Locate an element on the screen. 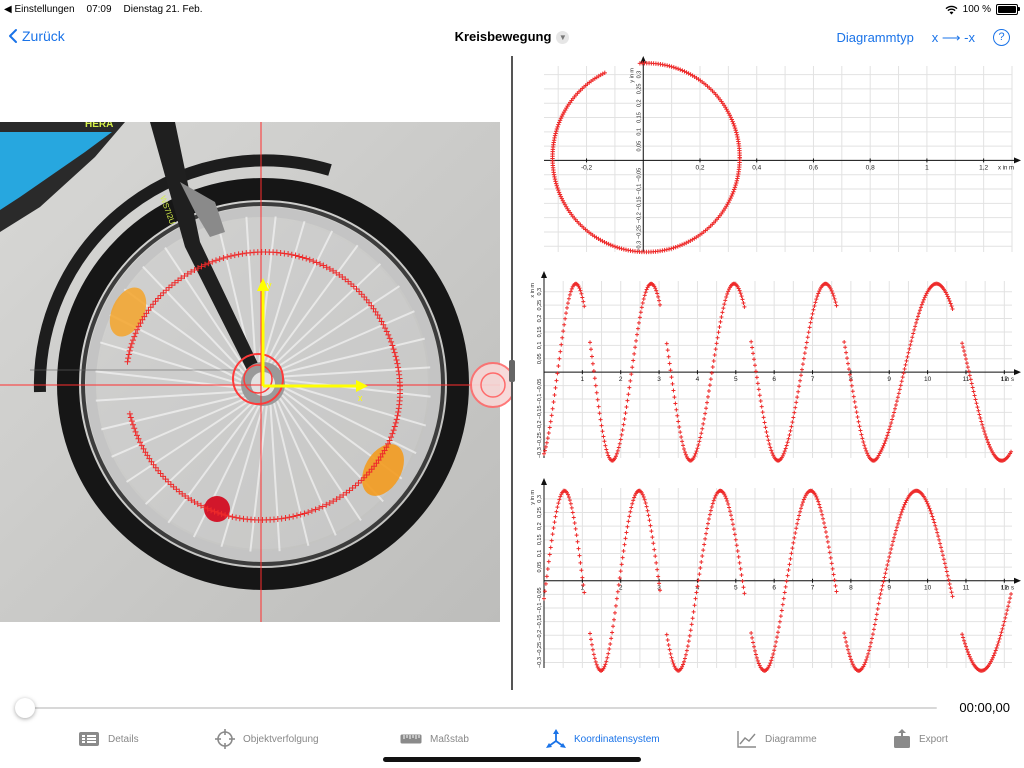  x-tick-label: 11 is located at coordinates (966, 379).